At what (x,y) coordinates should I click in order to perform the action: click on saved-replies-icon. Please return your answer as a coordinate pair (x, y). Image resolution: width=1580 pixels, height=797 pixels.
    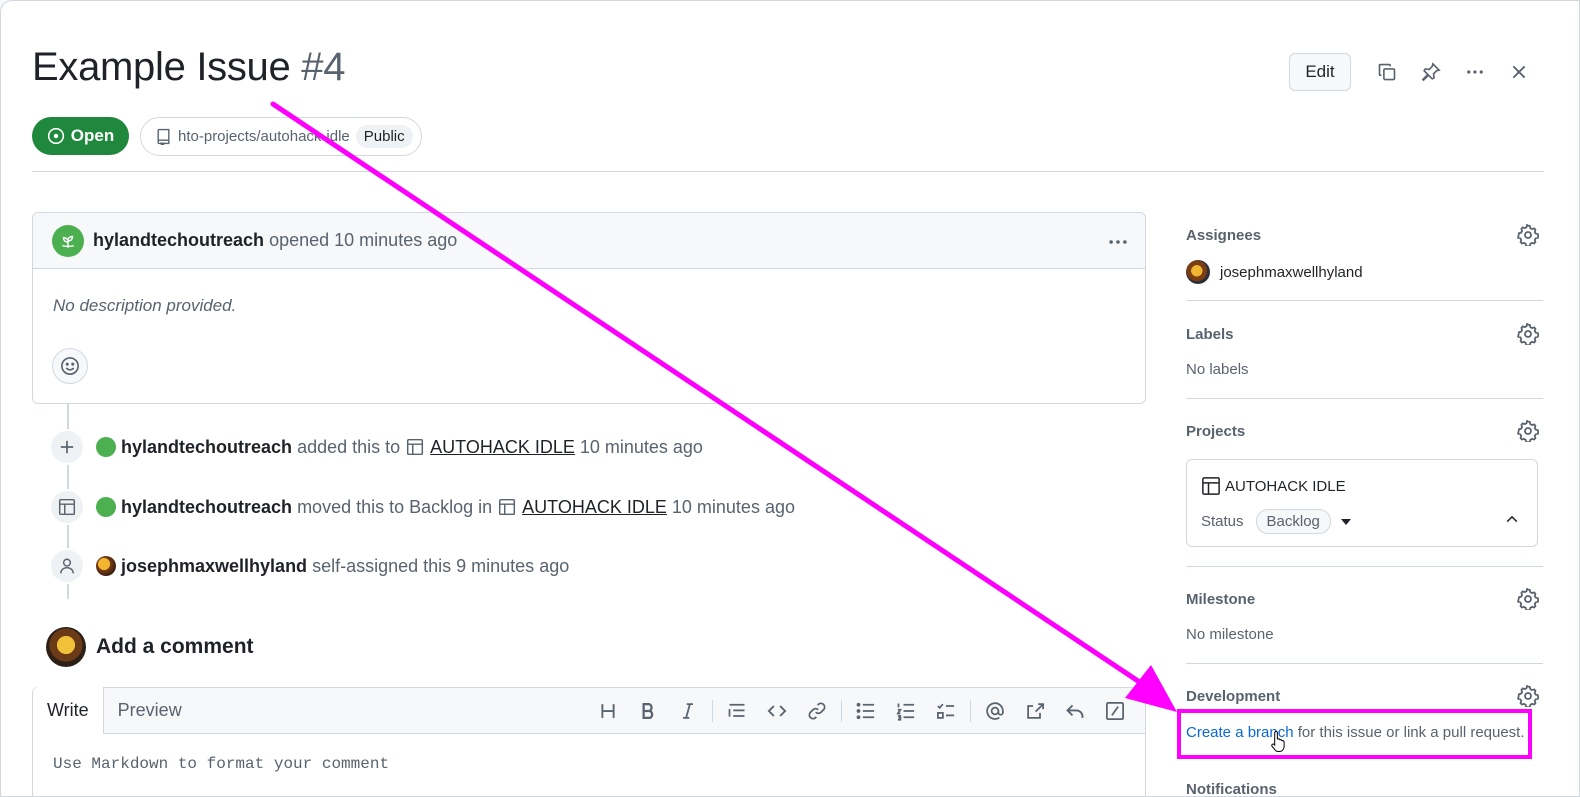
    Looking at the image, I should click on (1075, 711).